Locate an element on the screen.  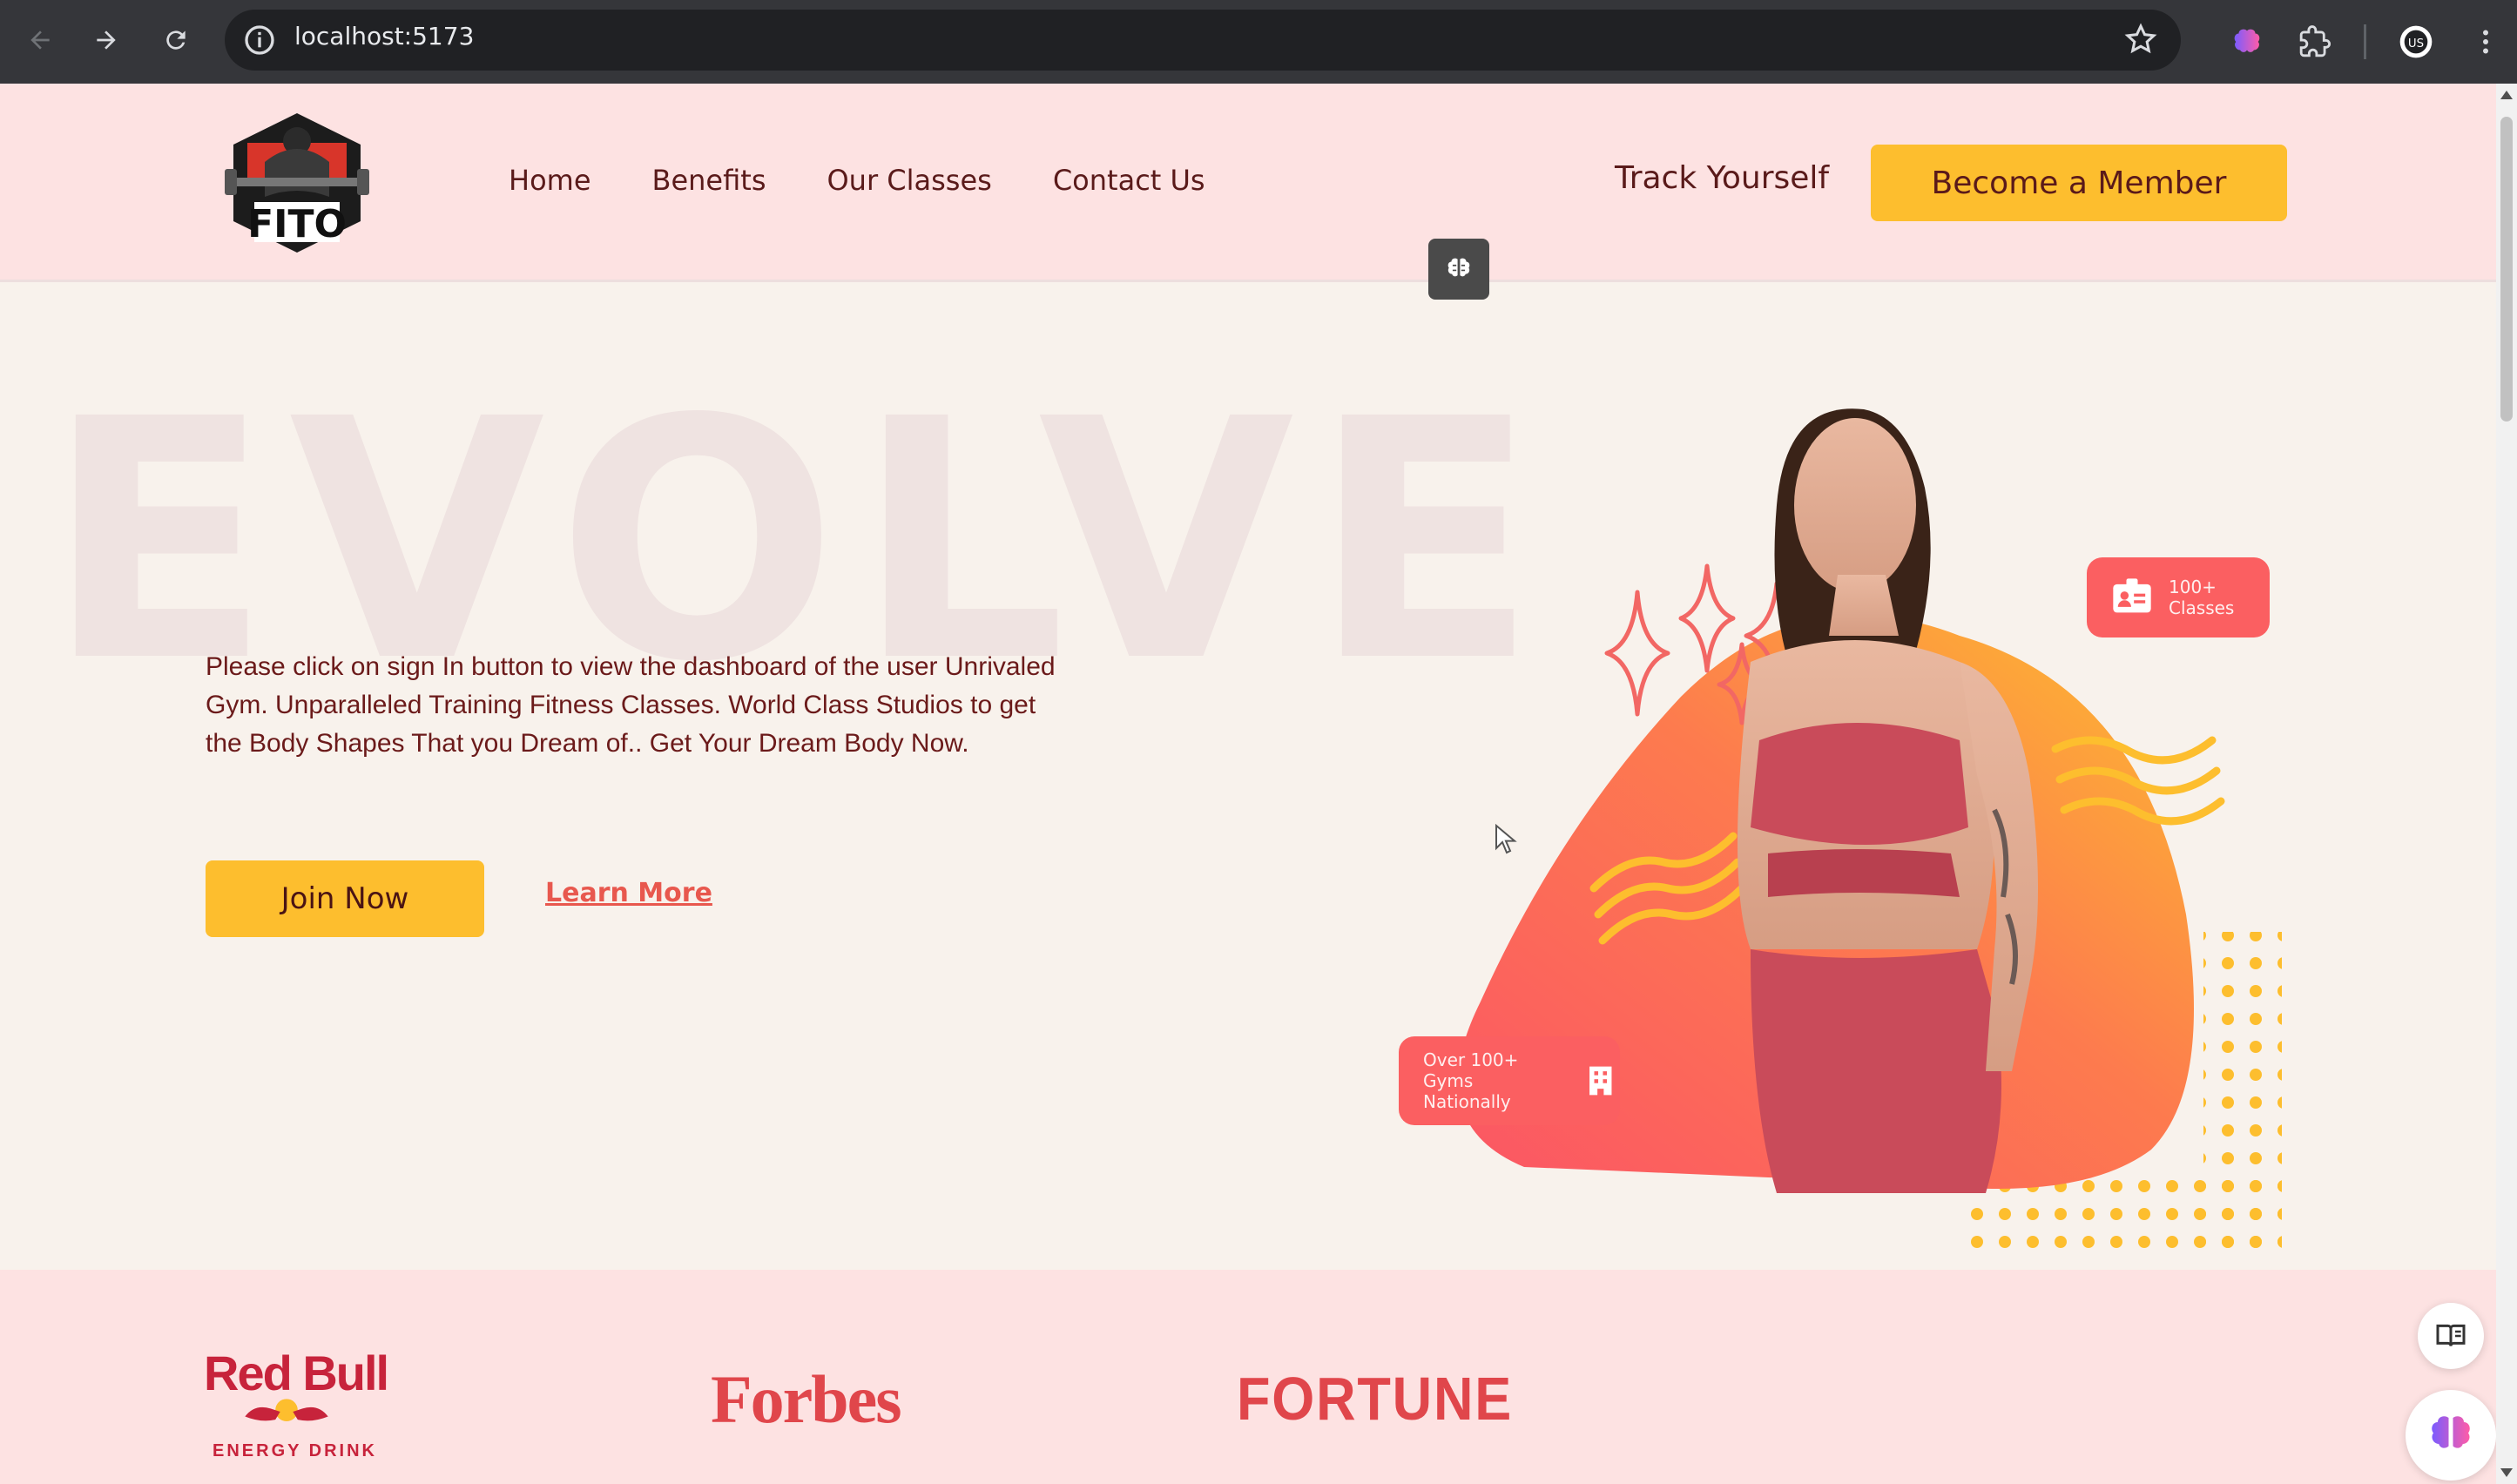
id-card-icon is located at coordinates (2132, 595).